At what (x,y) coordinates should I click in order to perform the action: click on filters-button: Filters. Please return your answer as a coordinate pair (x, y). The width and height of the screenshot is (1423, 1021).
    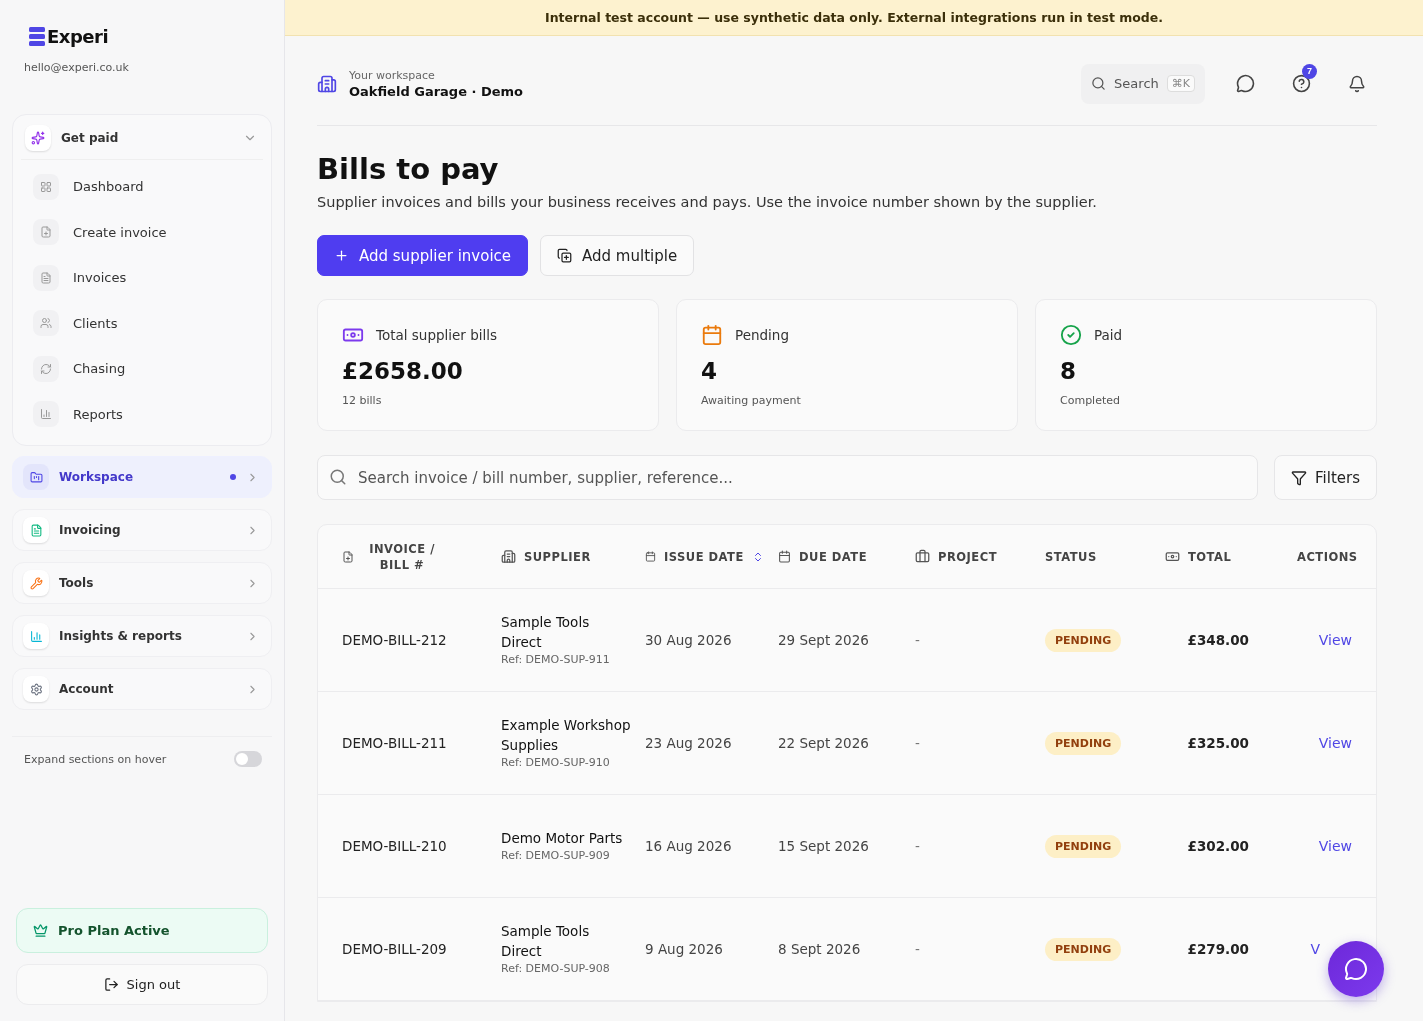
    Looking at the image, I should click on (1325, 477).